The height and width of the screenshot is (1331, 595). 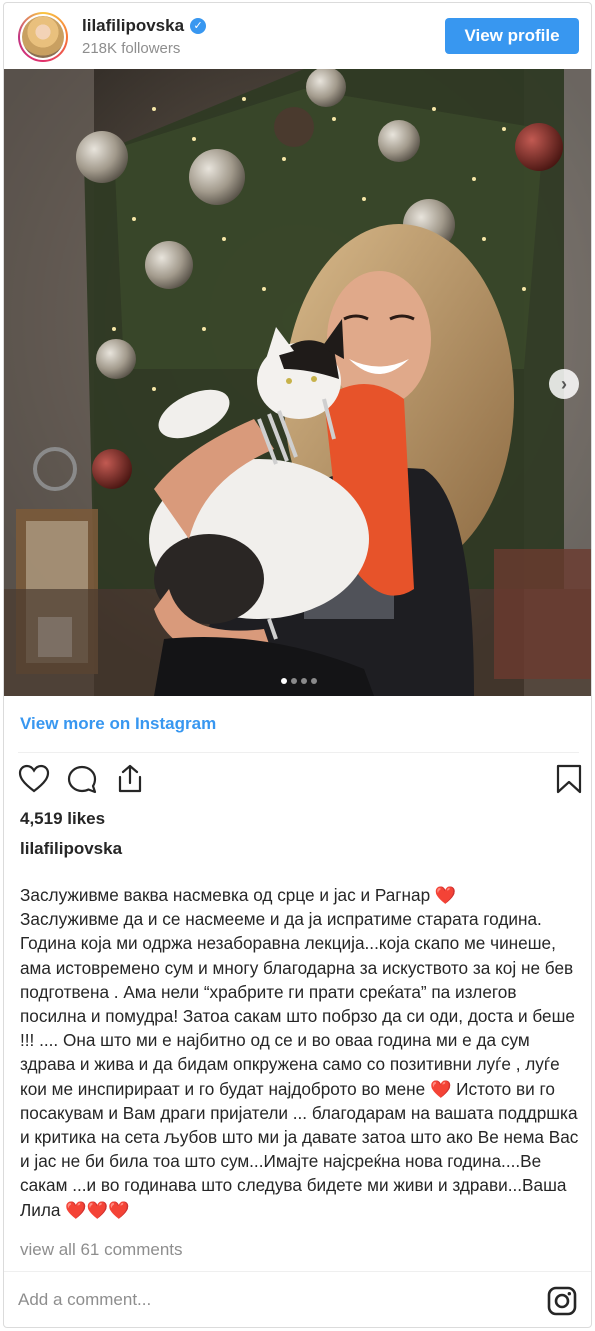 I want to click on instagram-logo-icon, so click(x=562, y=1301).